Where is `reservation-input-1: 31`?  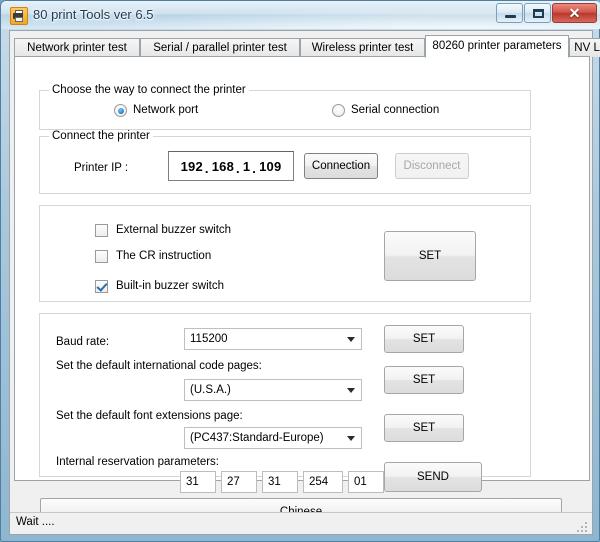 reservation-input-1: 31 is located at coordinates (198, 482).